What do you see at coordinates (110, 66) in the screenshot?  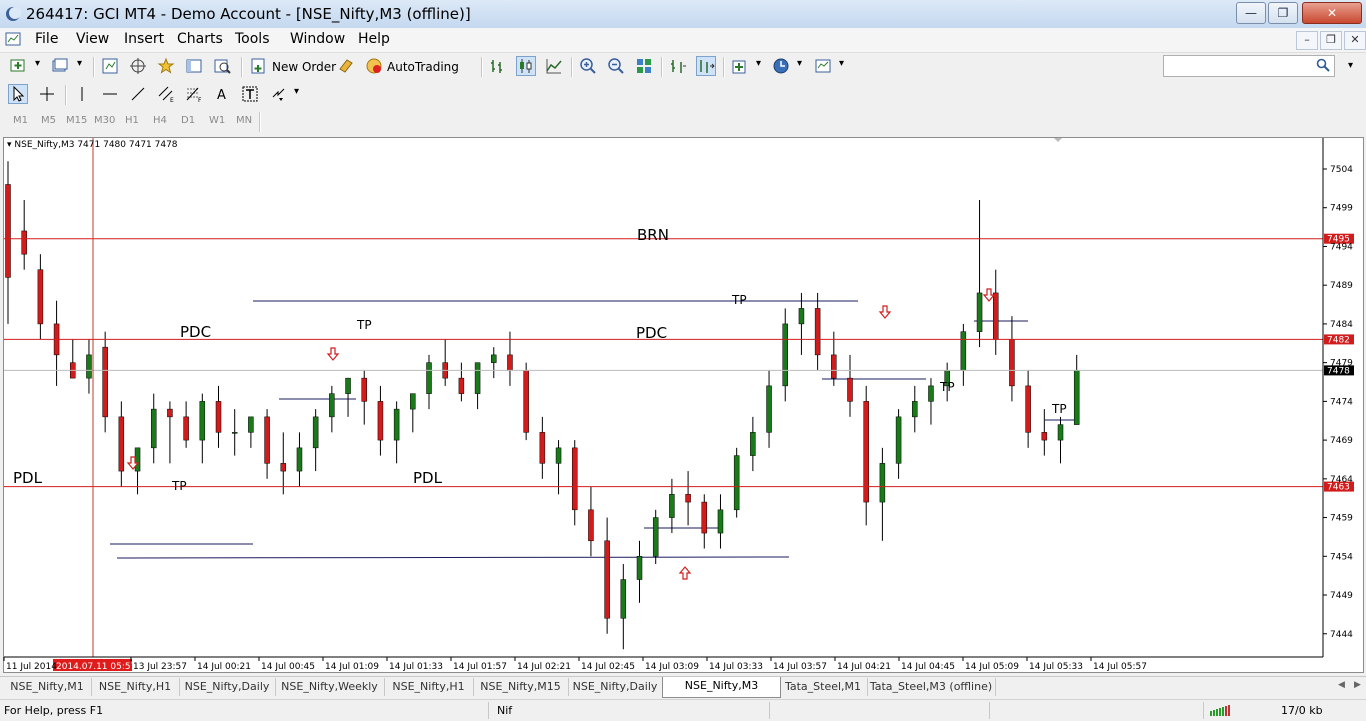 I see `market-watch-icon` at bounding box center [110, 66].